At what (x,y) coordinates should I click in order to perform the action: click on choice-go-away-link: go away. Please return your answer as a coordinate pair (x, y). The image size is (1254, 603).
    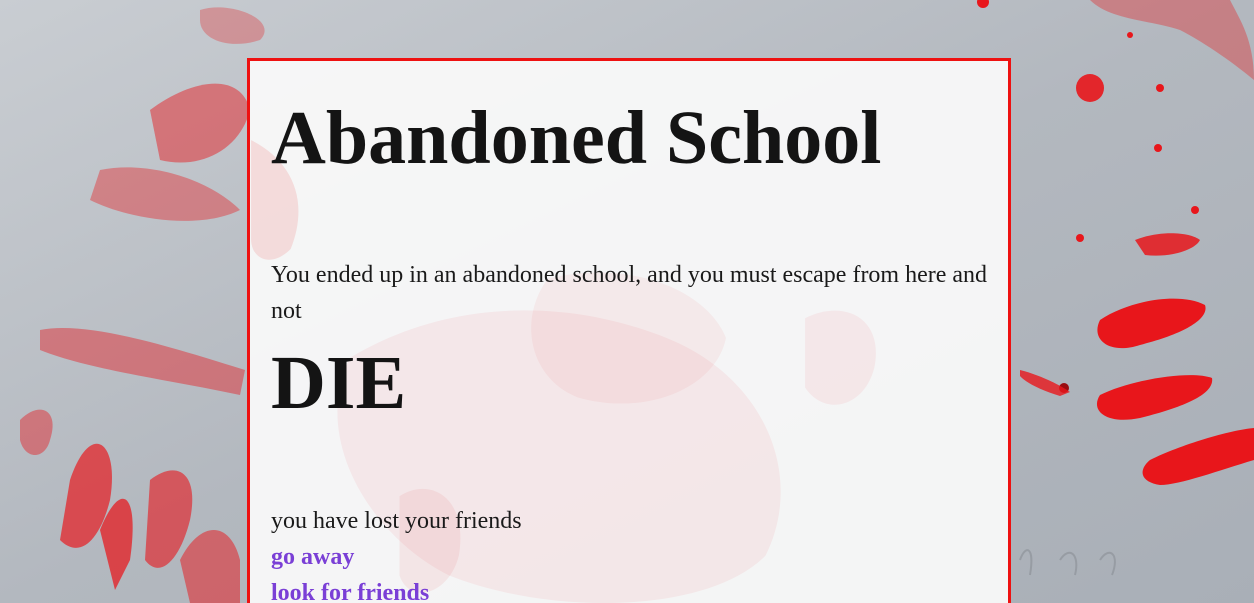
    Looking at the image, I should click on (312, 557).